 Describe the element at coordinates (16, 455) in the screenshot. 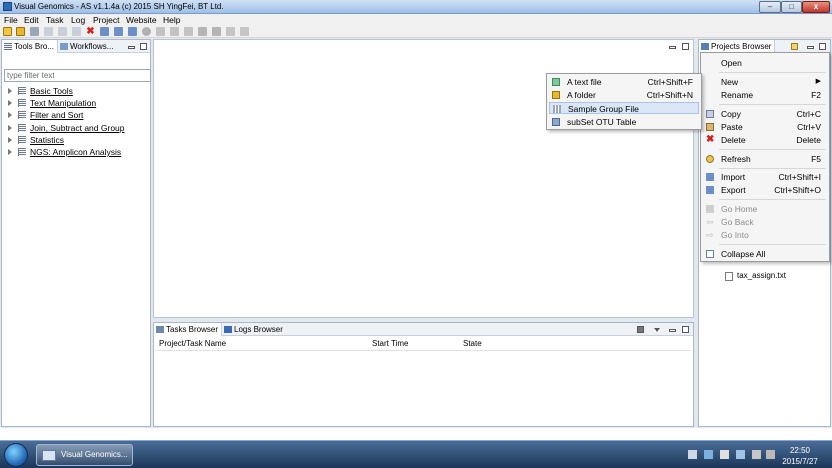

I see `start-button` at that location.